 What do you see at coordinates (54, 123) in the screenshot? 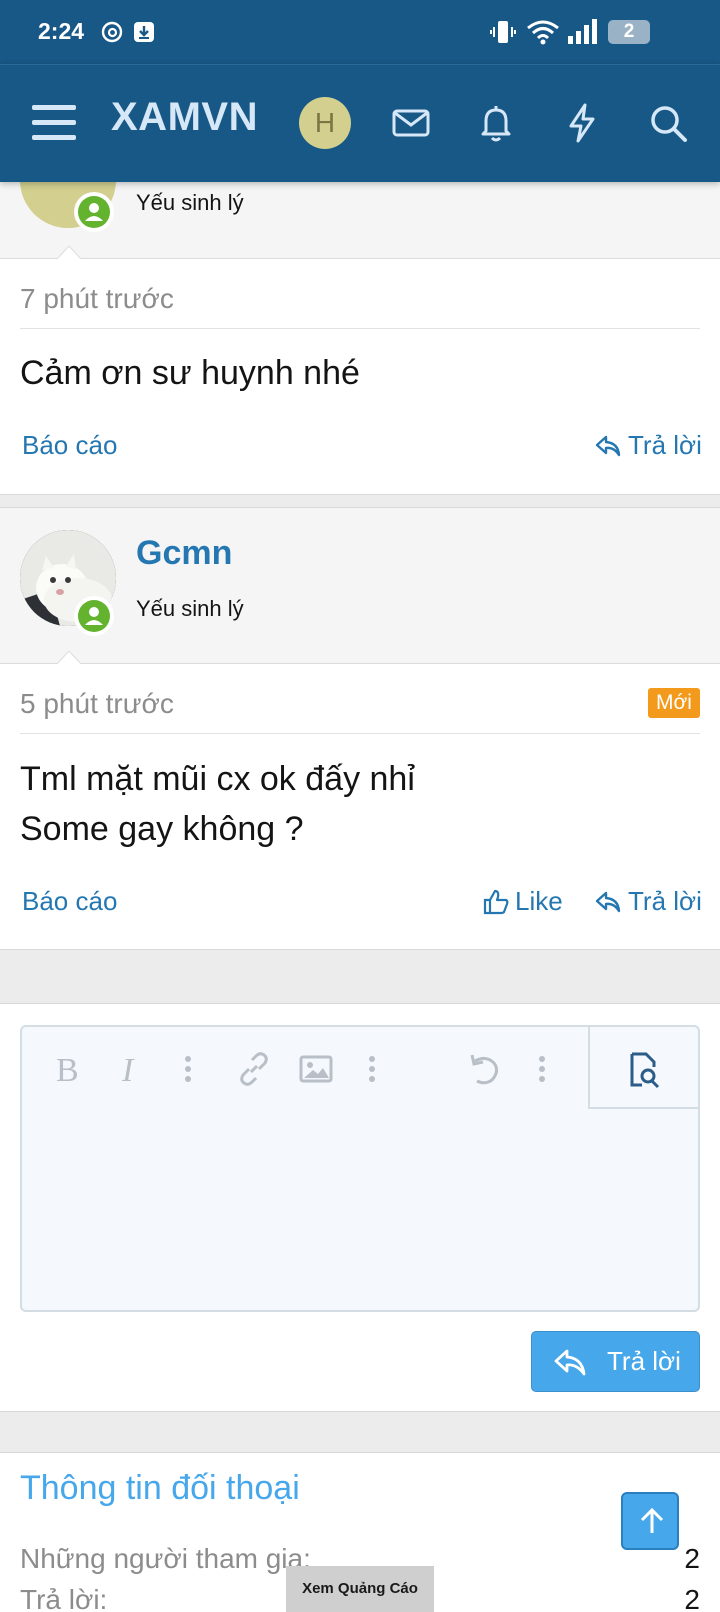
I see `menu-icon` at bounding box center [54, 123].